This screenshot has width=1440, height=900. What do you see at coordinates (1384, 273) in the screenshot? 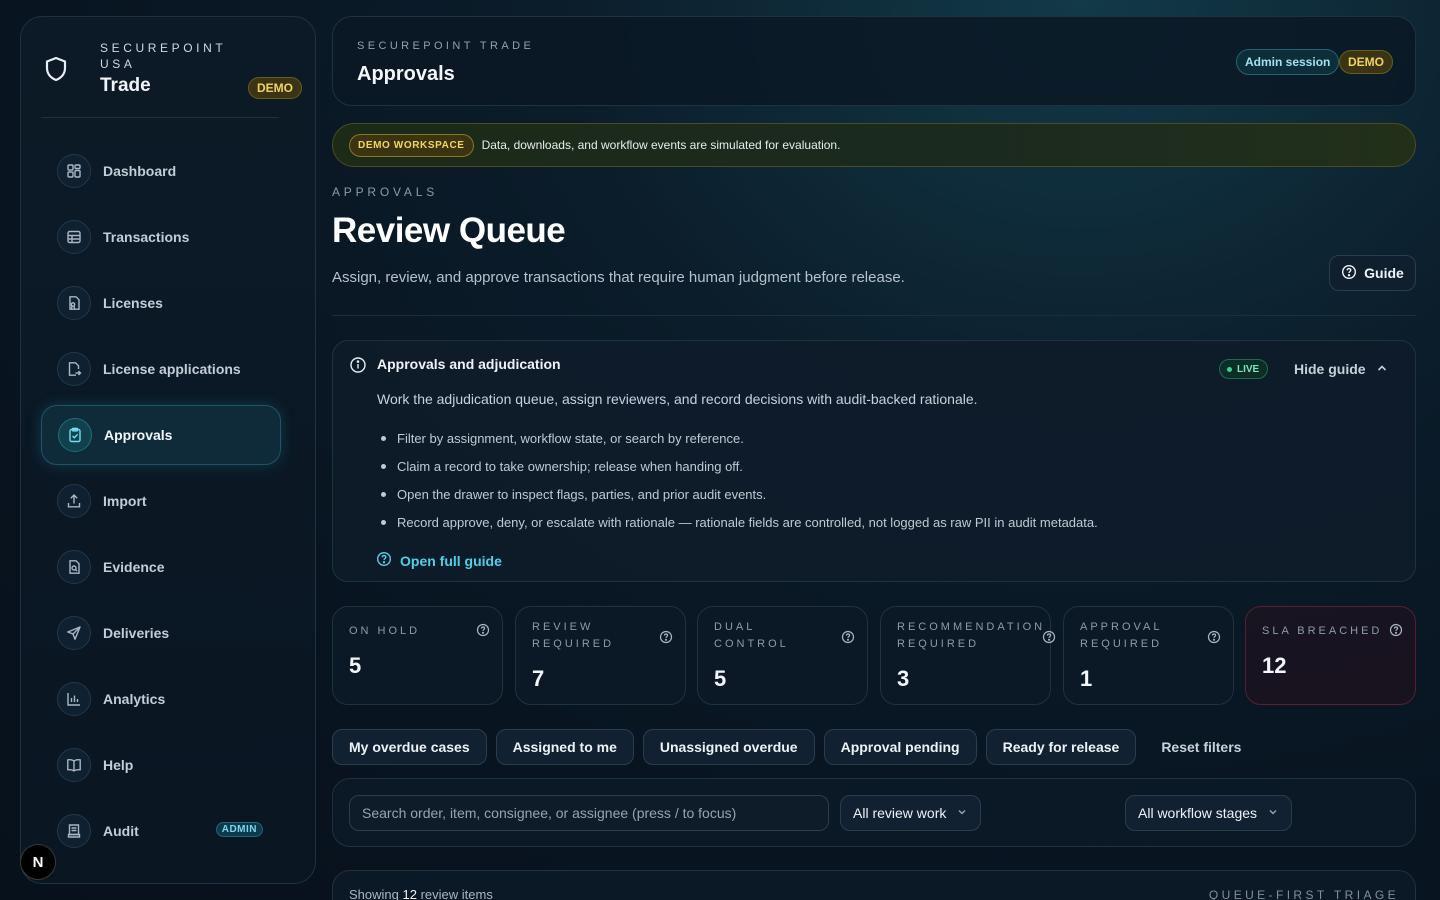
I see `guide-button-label: Guide` at bounding box center [1384, 273].